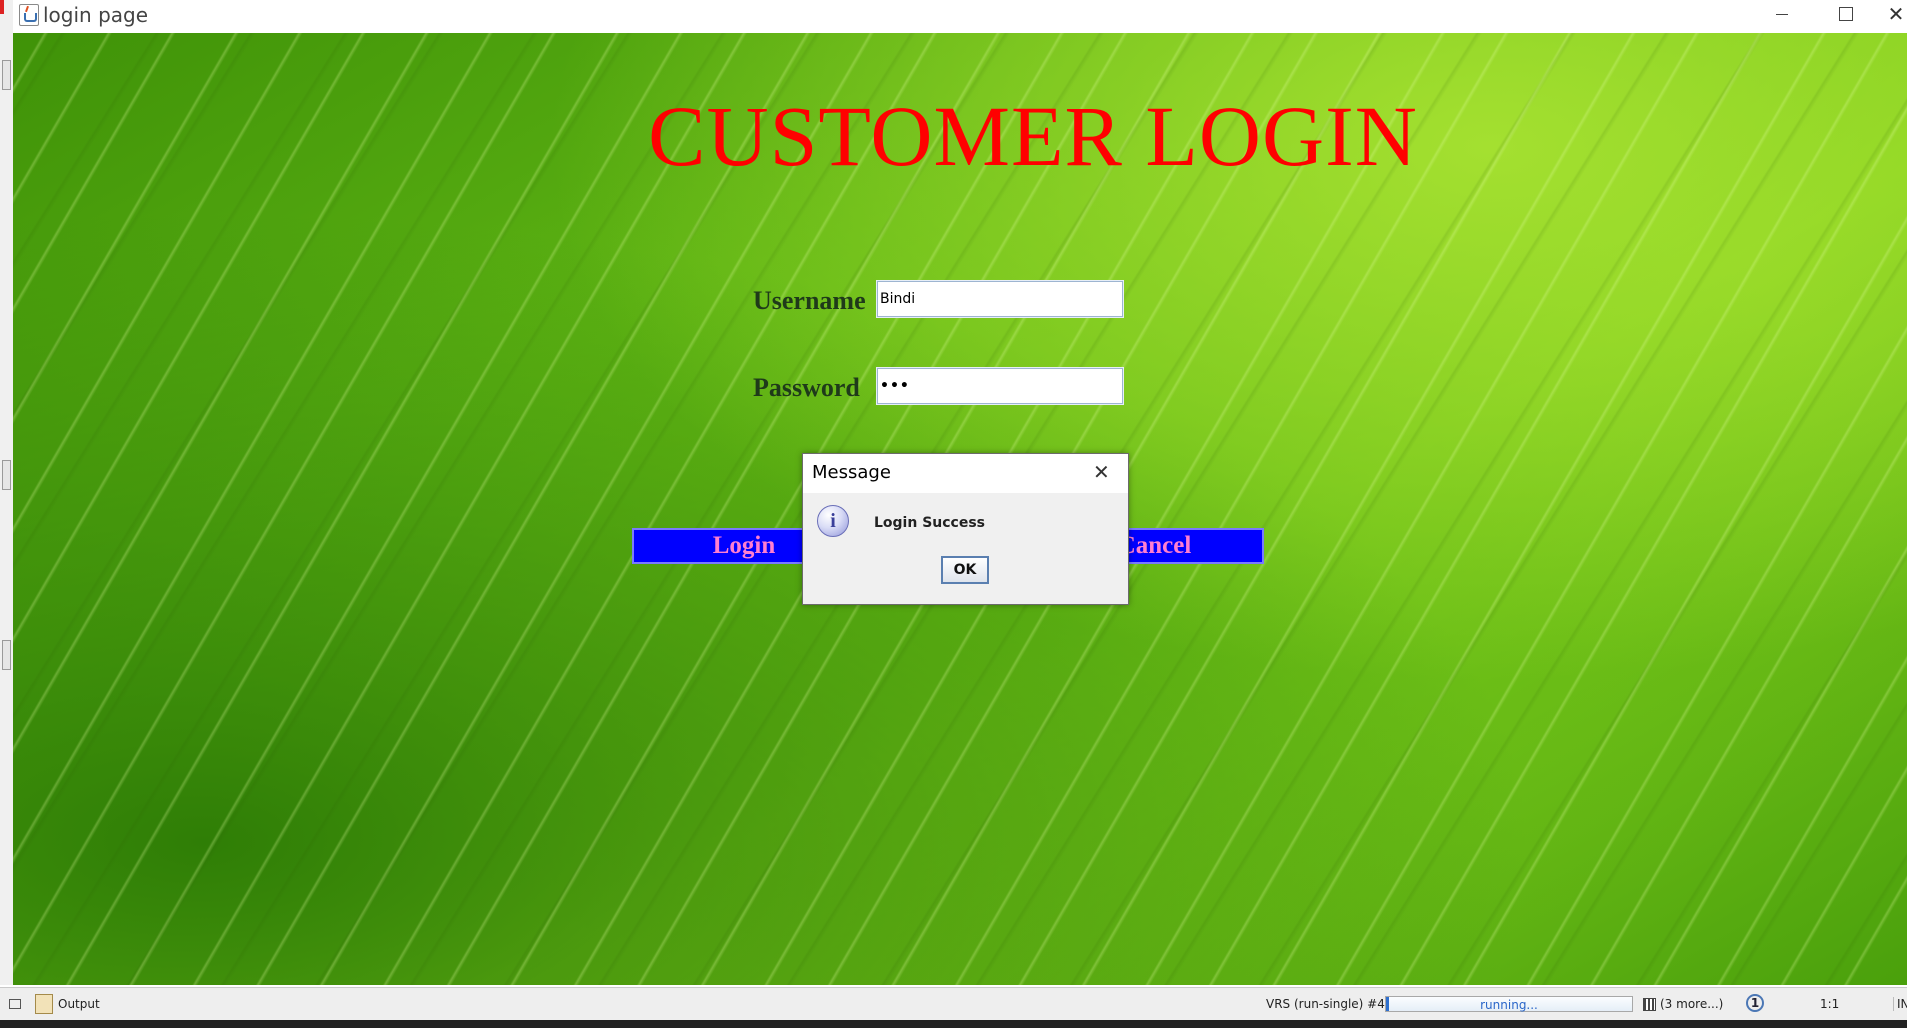 The height and width of the screenshot is (1028, 1907). Describe the element at coordinates (833, 521) in the screenshot. I see `info-icon: i` at that location.